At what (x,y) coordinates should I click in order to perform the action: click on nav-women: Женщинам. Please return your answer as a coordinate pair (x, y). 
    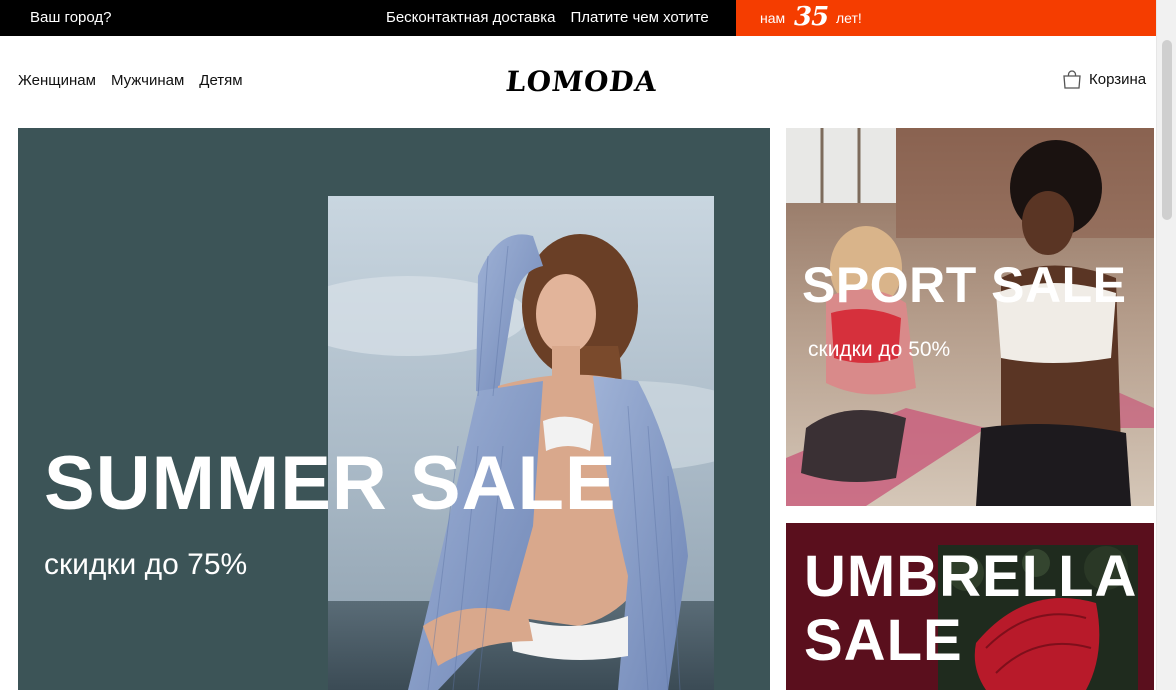
    Looking at the image, I should click on (57, 80).